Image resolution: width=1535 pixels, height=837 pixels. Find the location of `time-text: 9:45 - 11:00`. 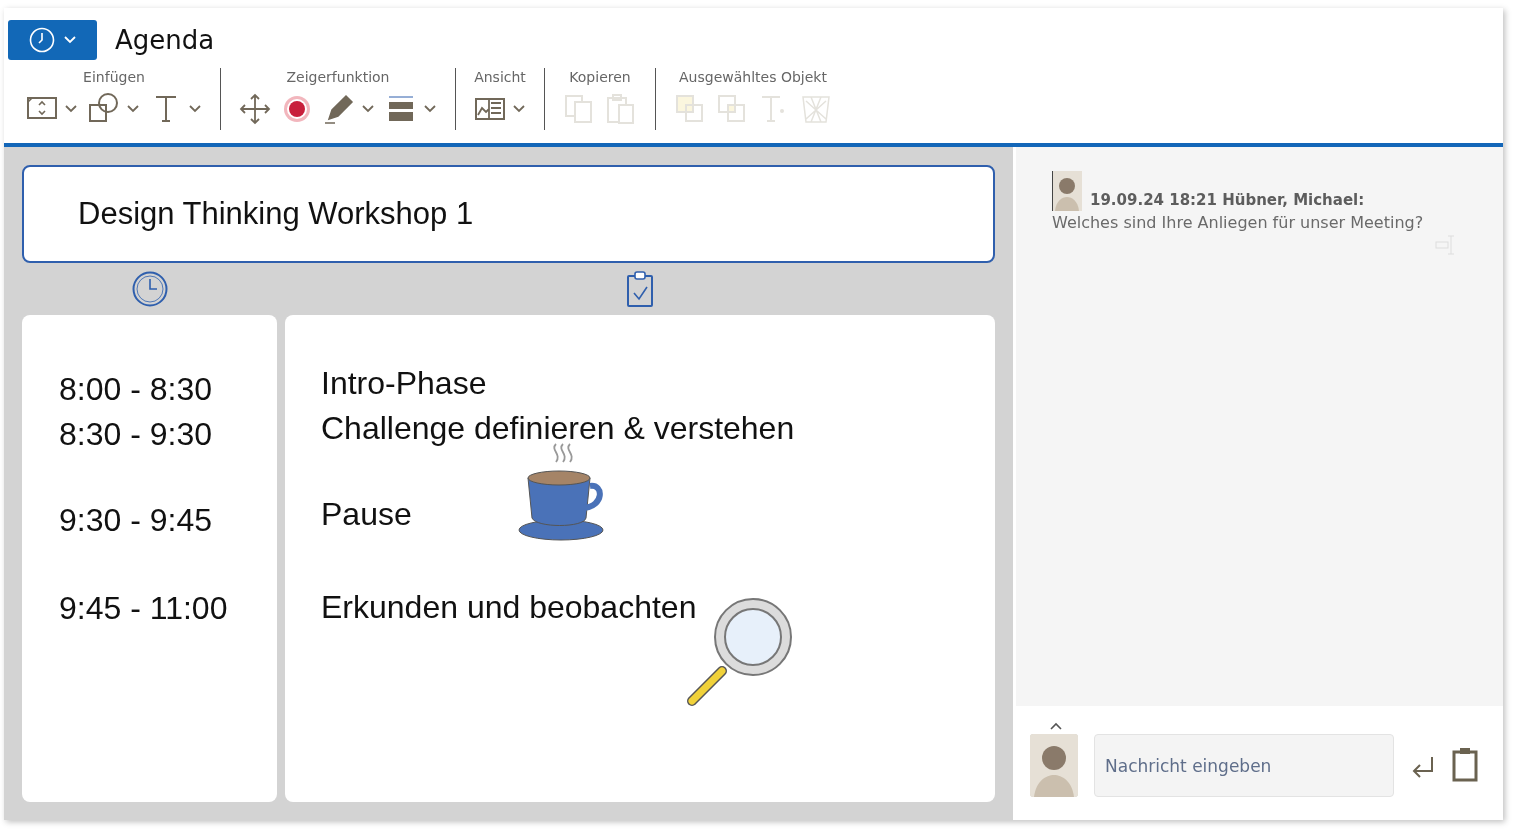

time-text: 9:45 - 11:00 is located at coordinates (144, 608).